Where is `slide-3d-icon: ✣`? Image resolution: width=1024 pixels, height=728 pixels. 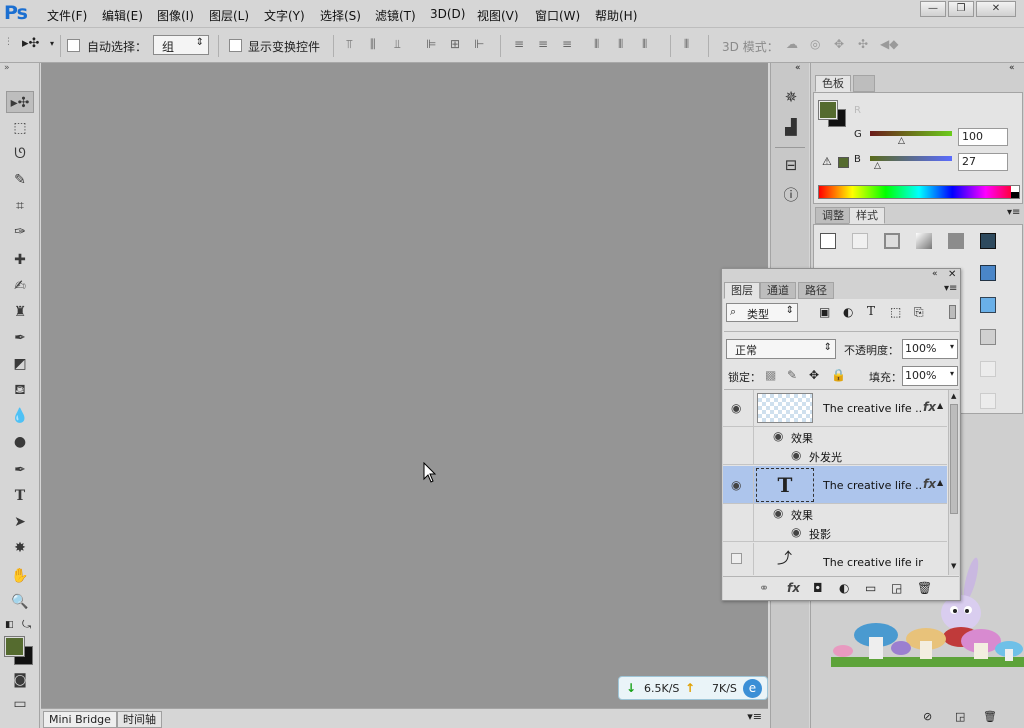 slide-3d-icon: ✣ is located at coordinates (863, 44).